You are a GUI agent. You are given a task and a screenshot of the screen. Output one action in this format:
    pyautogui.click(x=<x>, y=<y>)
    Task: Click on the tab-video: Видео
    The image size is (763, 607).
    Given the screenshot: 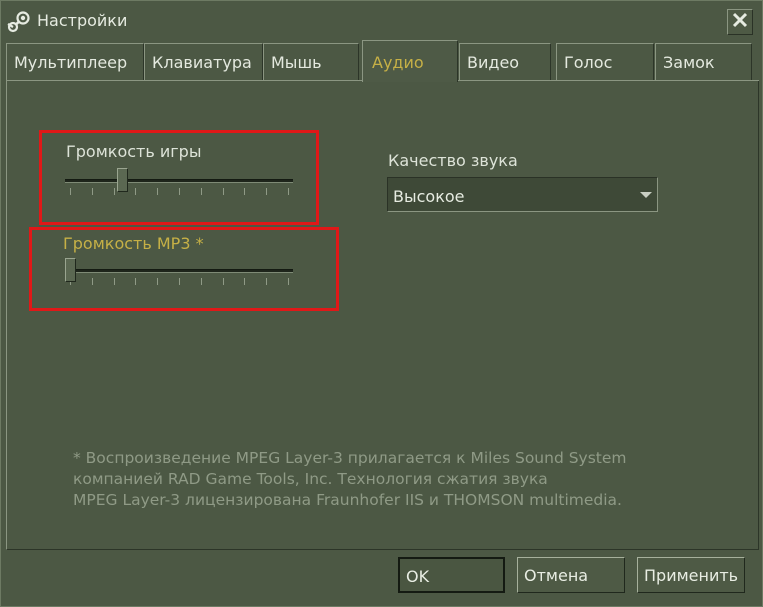 What is the action you would take?
    pyautogui.click(x=505, y=62)
    